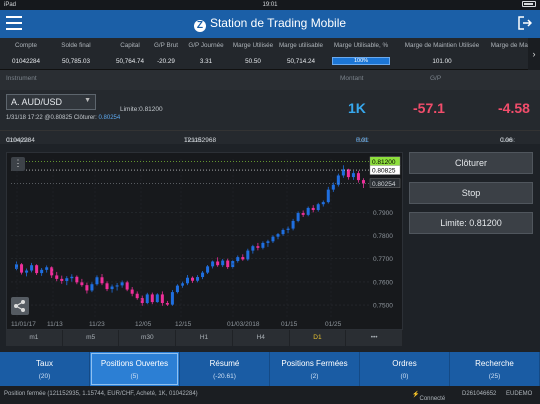 The width and height of the screenshot is (540, 404). Describe the element at coordinates (270, 80) in the screenshot. I see `positions-column-headers: Instrument Montant G/P` at that location.